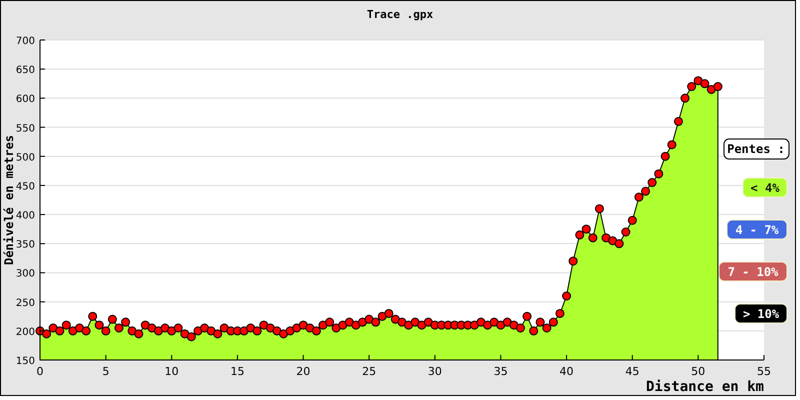 Image resolution: width=800 pixels, height=400 pixels. What do you see at coordinates (757, 230) in the screenshot?
I see `legend-item: 4 - 7%` at bounding box center [757, 230].